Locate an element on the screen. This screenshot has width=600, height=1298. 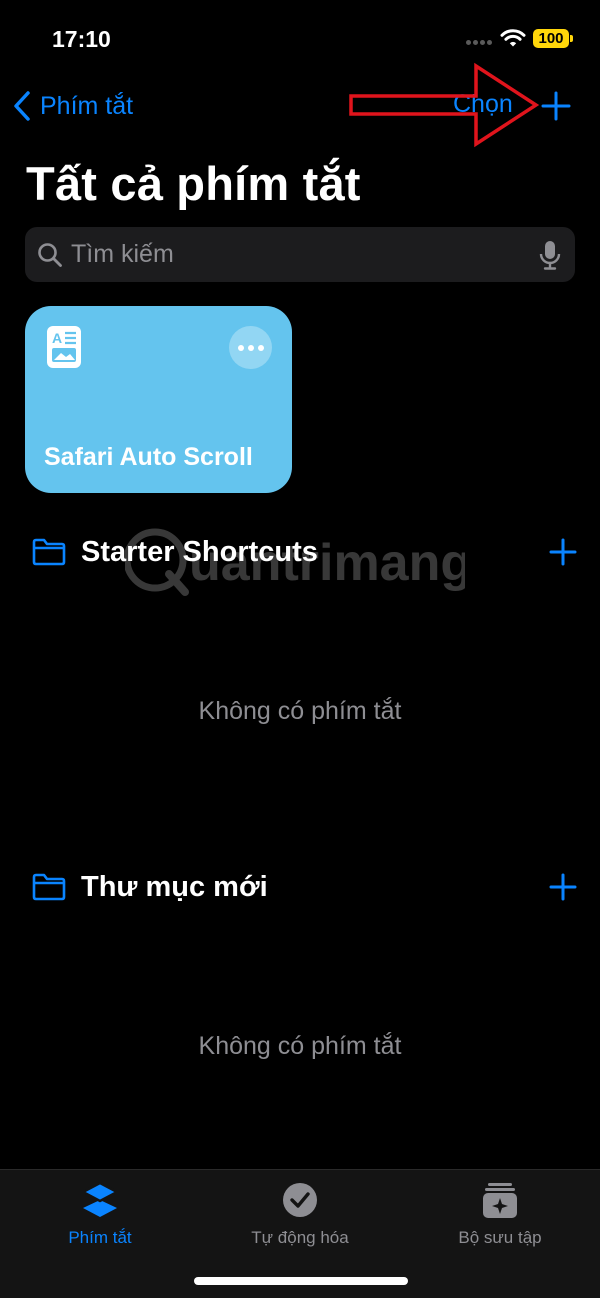
battery-icon: 100 is located at coordinates (553, 38).